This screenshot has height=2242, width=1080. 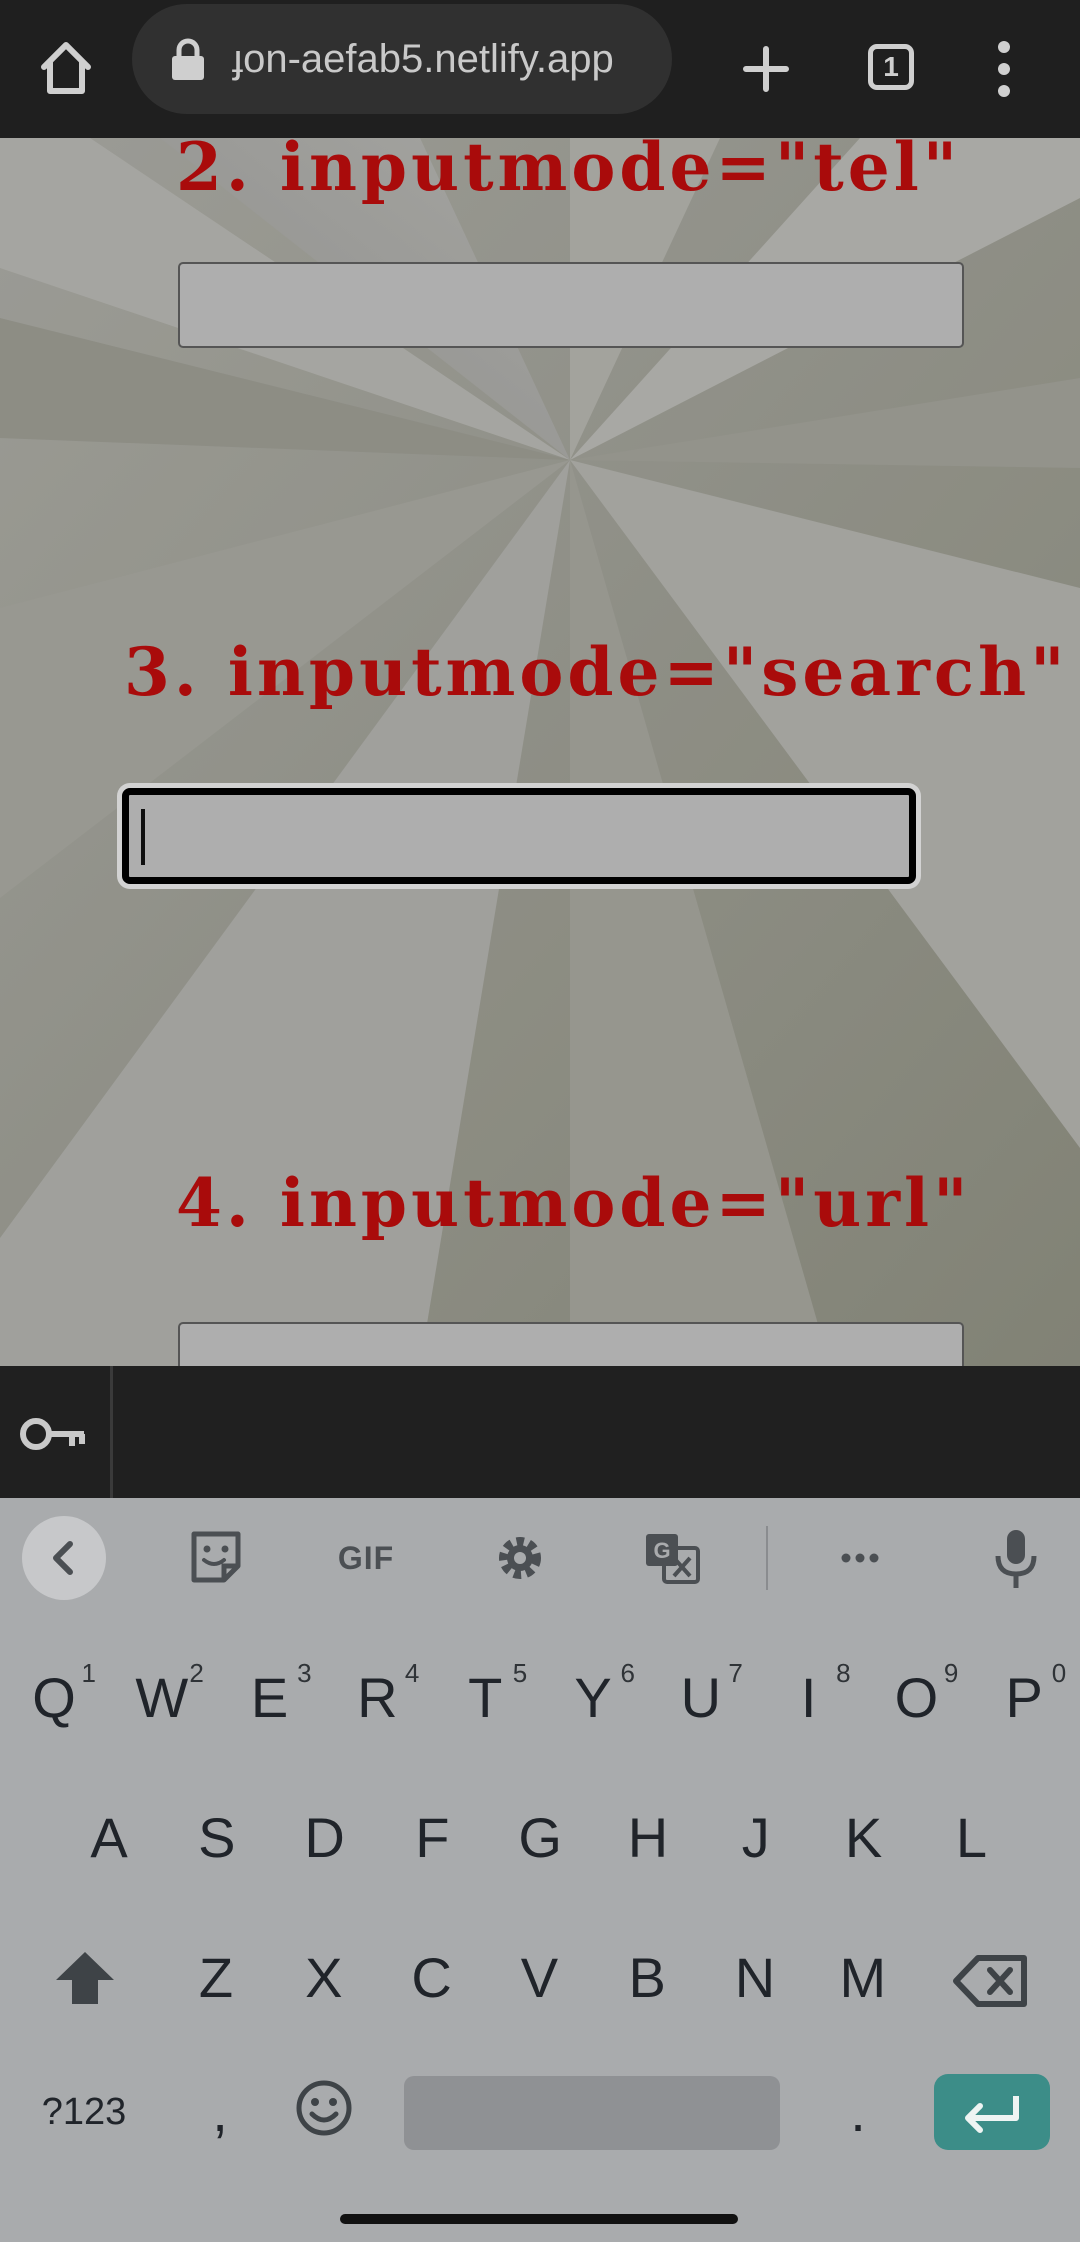 I want to click on passwords-button, so click(x=54, y=1434).